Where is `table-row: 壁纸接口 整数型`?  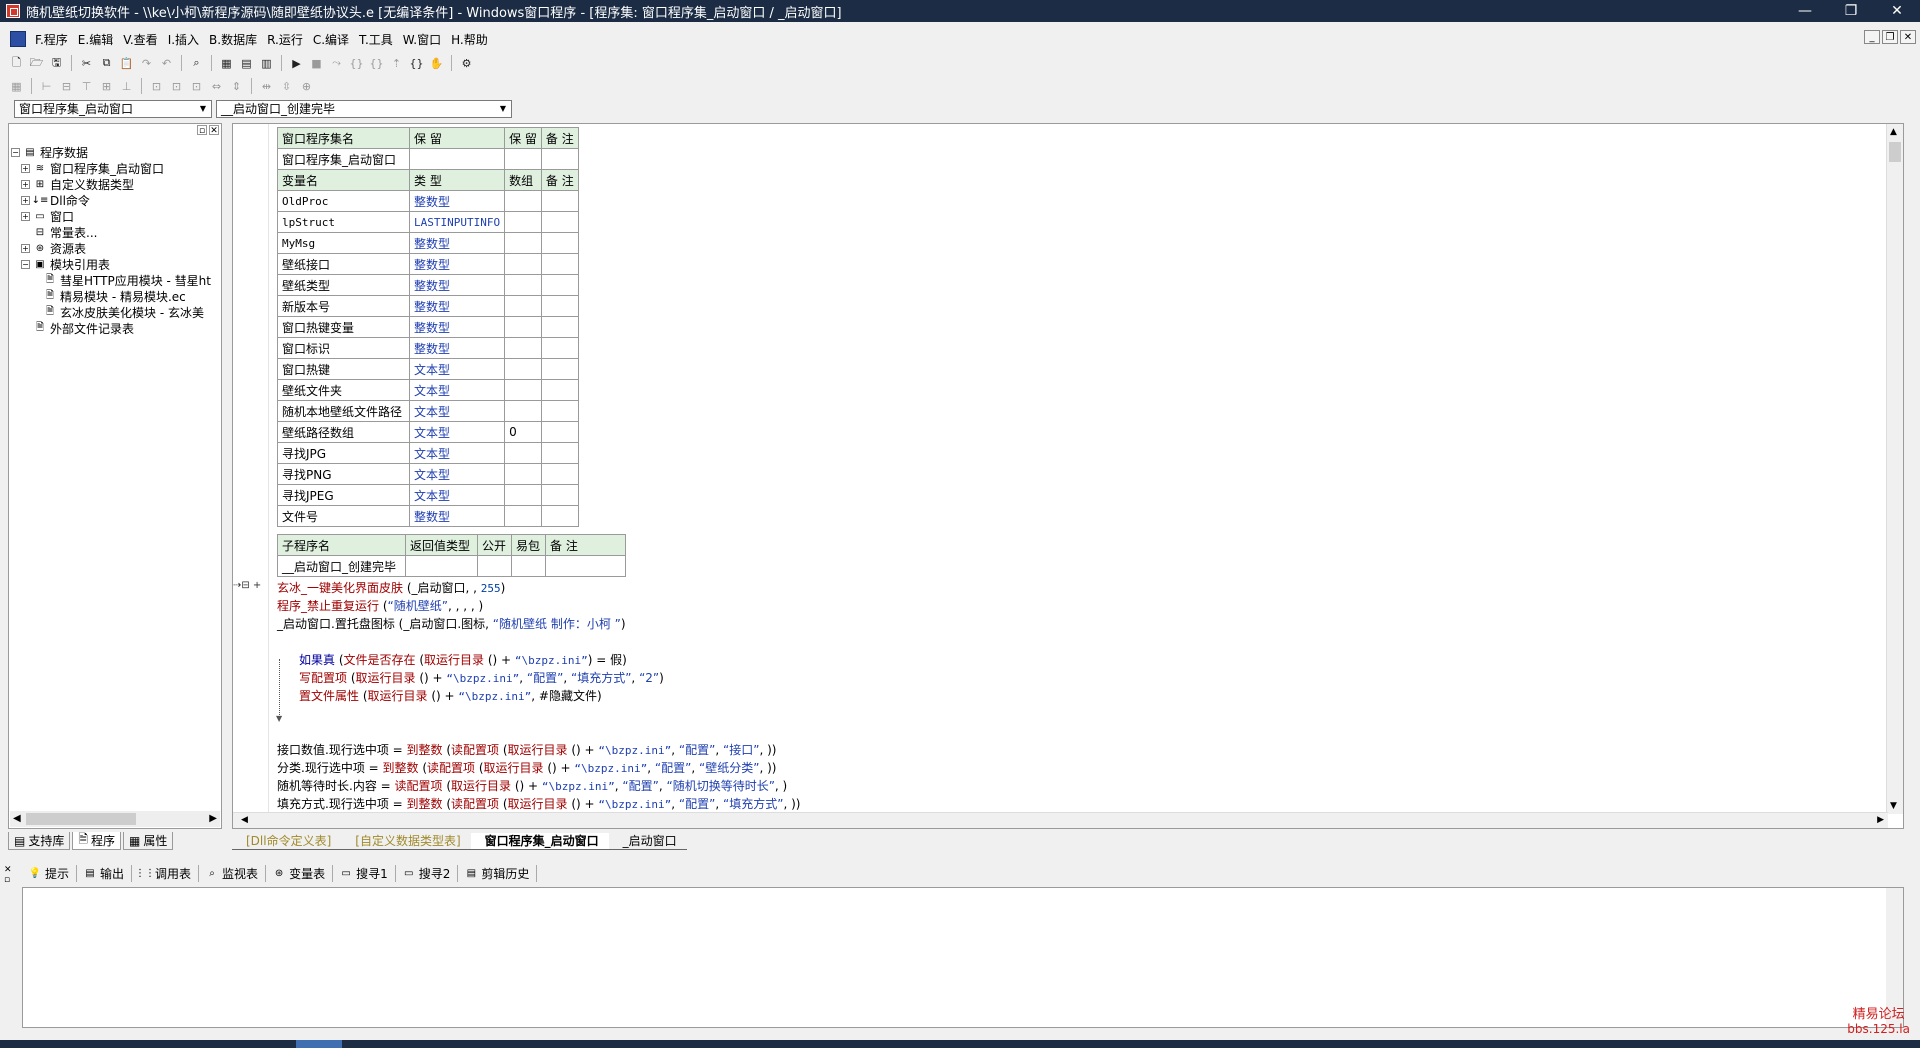 table-row: 壁纸接口 整数型 is located at coordinates (428, 264).